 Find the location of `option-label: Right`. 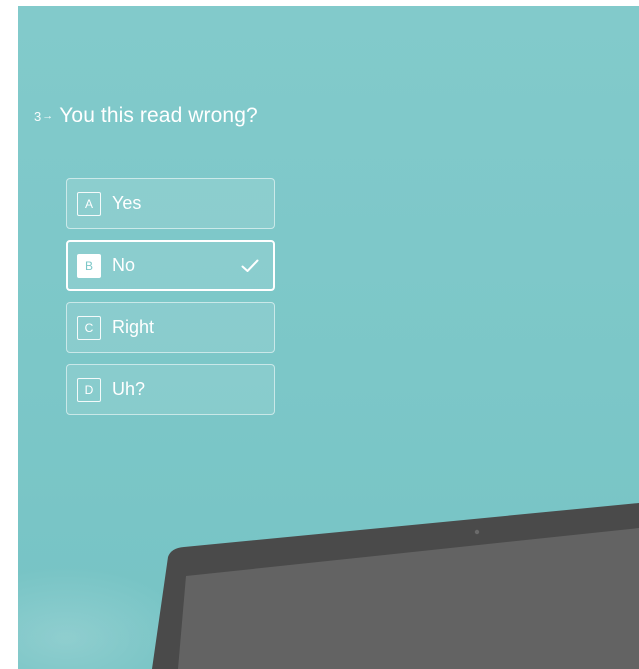

option-label: Right is located at coordinates (133, 327).